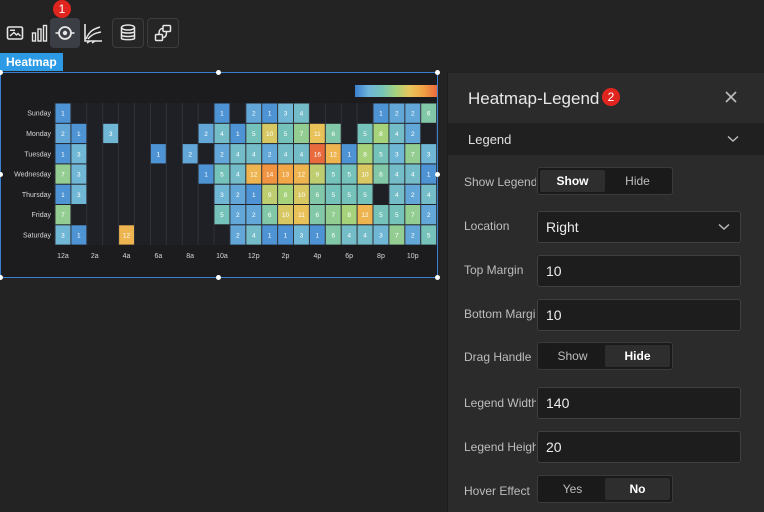  Describe the element at coordinates (413, 256) in the screenshot. I see `x-axis-label: 10p` at that location.